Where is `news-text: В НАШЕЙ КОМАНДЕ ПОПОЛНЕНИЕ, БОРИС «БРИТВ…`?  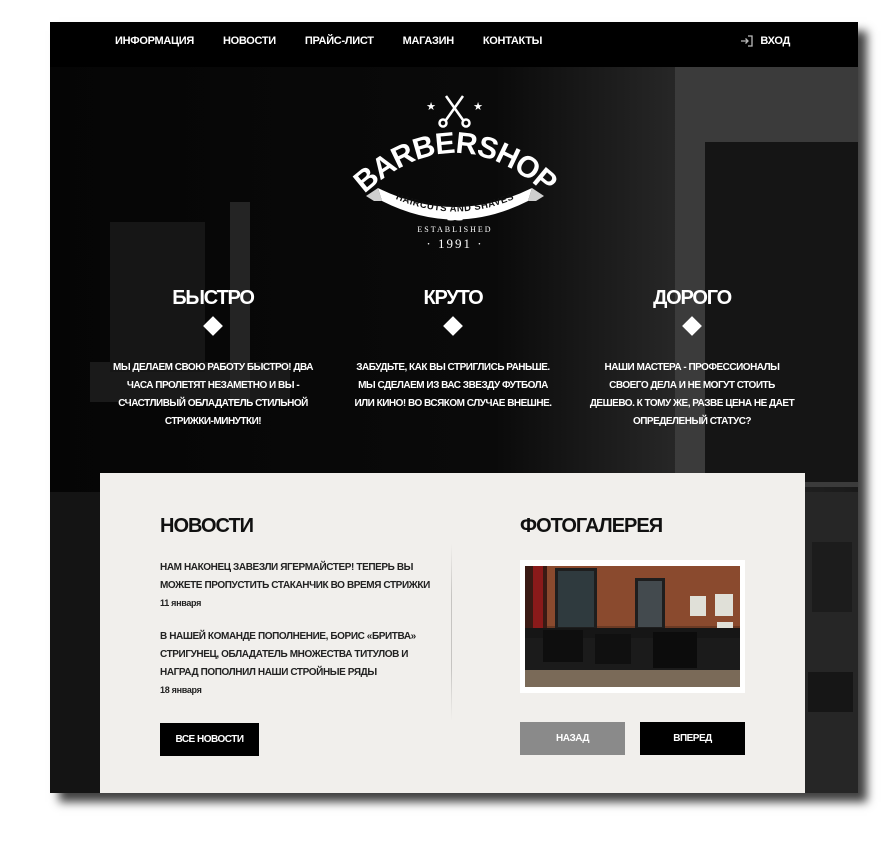
news-text: В НАШЕЙ КОМАНДЕ ПОПОЛНЕНИЕ, БОРИС «БРИТВ… is located at coordinates (288, 654).